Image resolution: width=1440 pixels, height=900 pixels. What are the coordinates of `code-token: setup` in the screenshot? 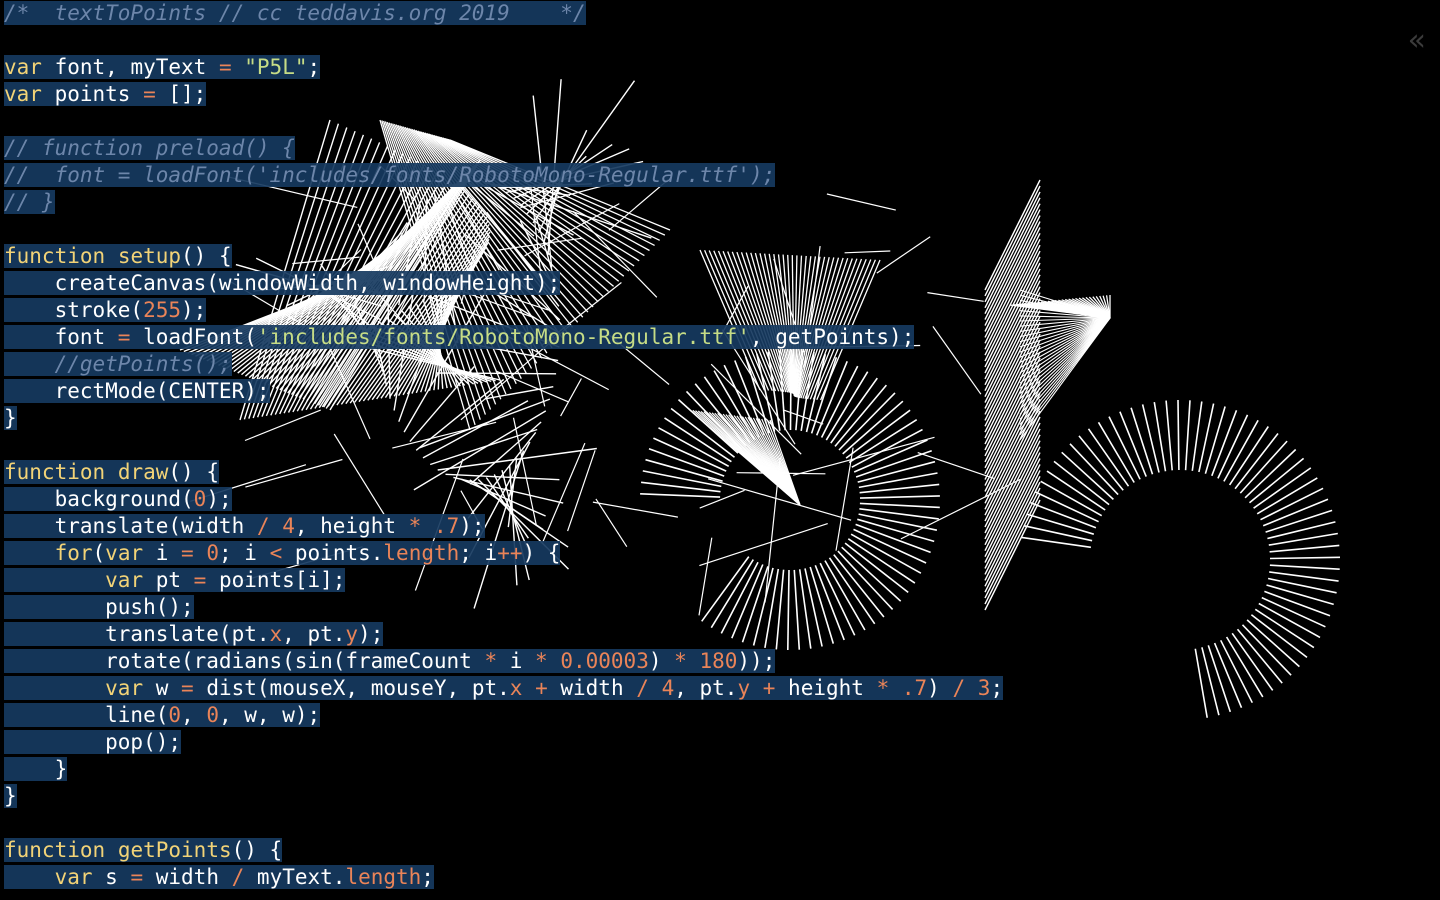 It's located at (149, 256).